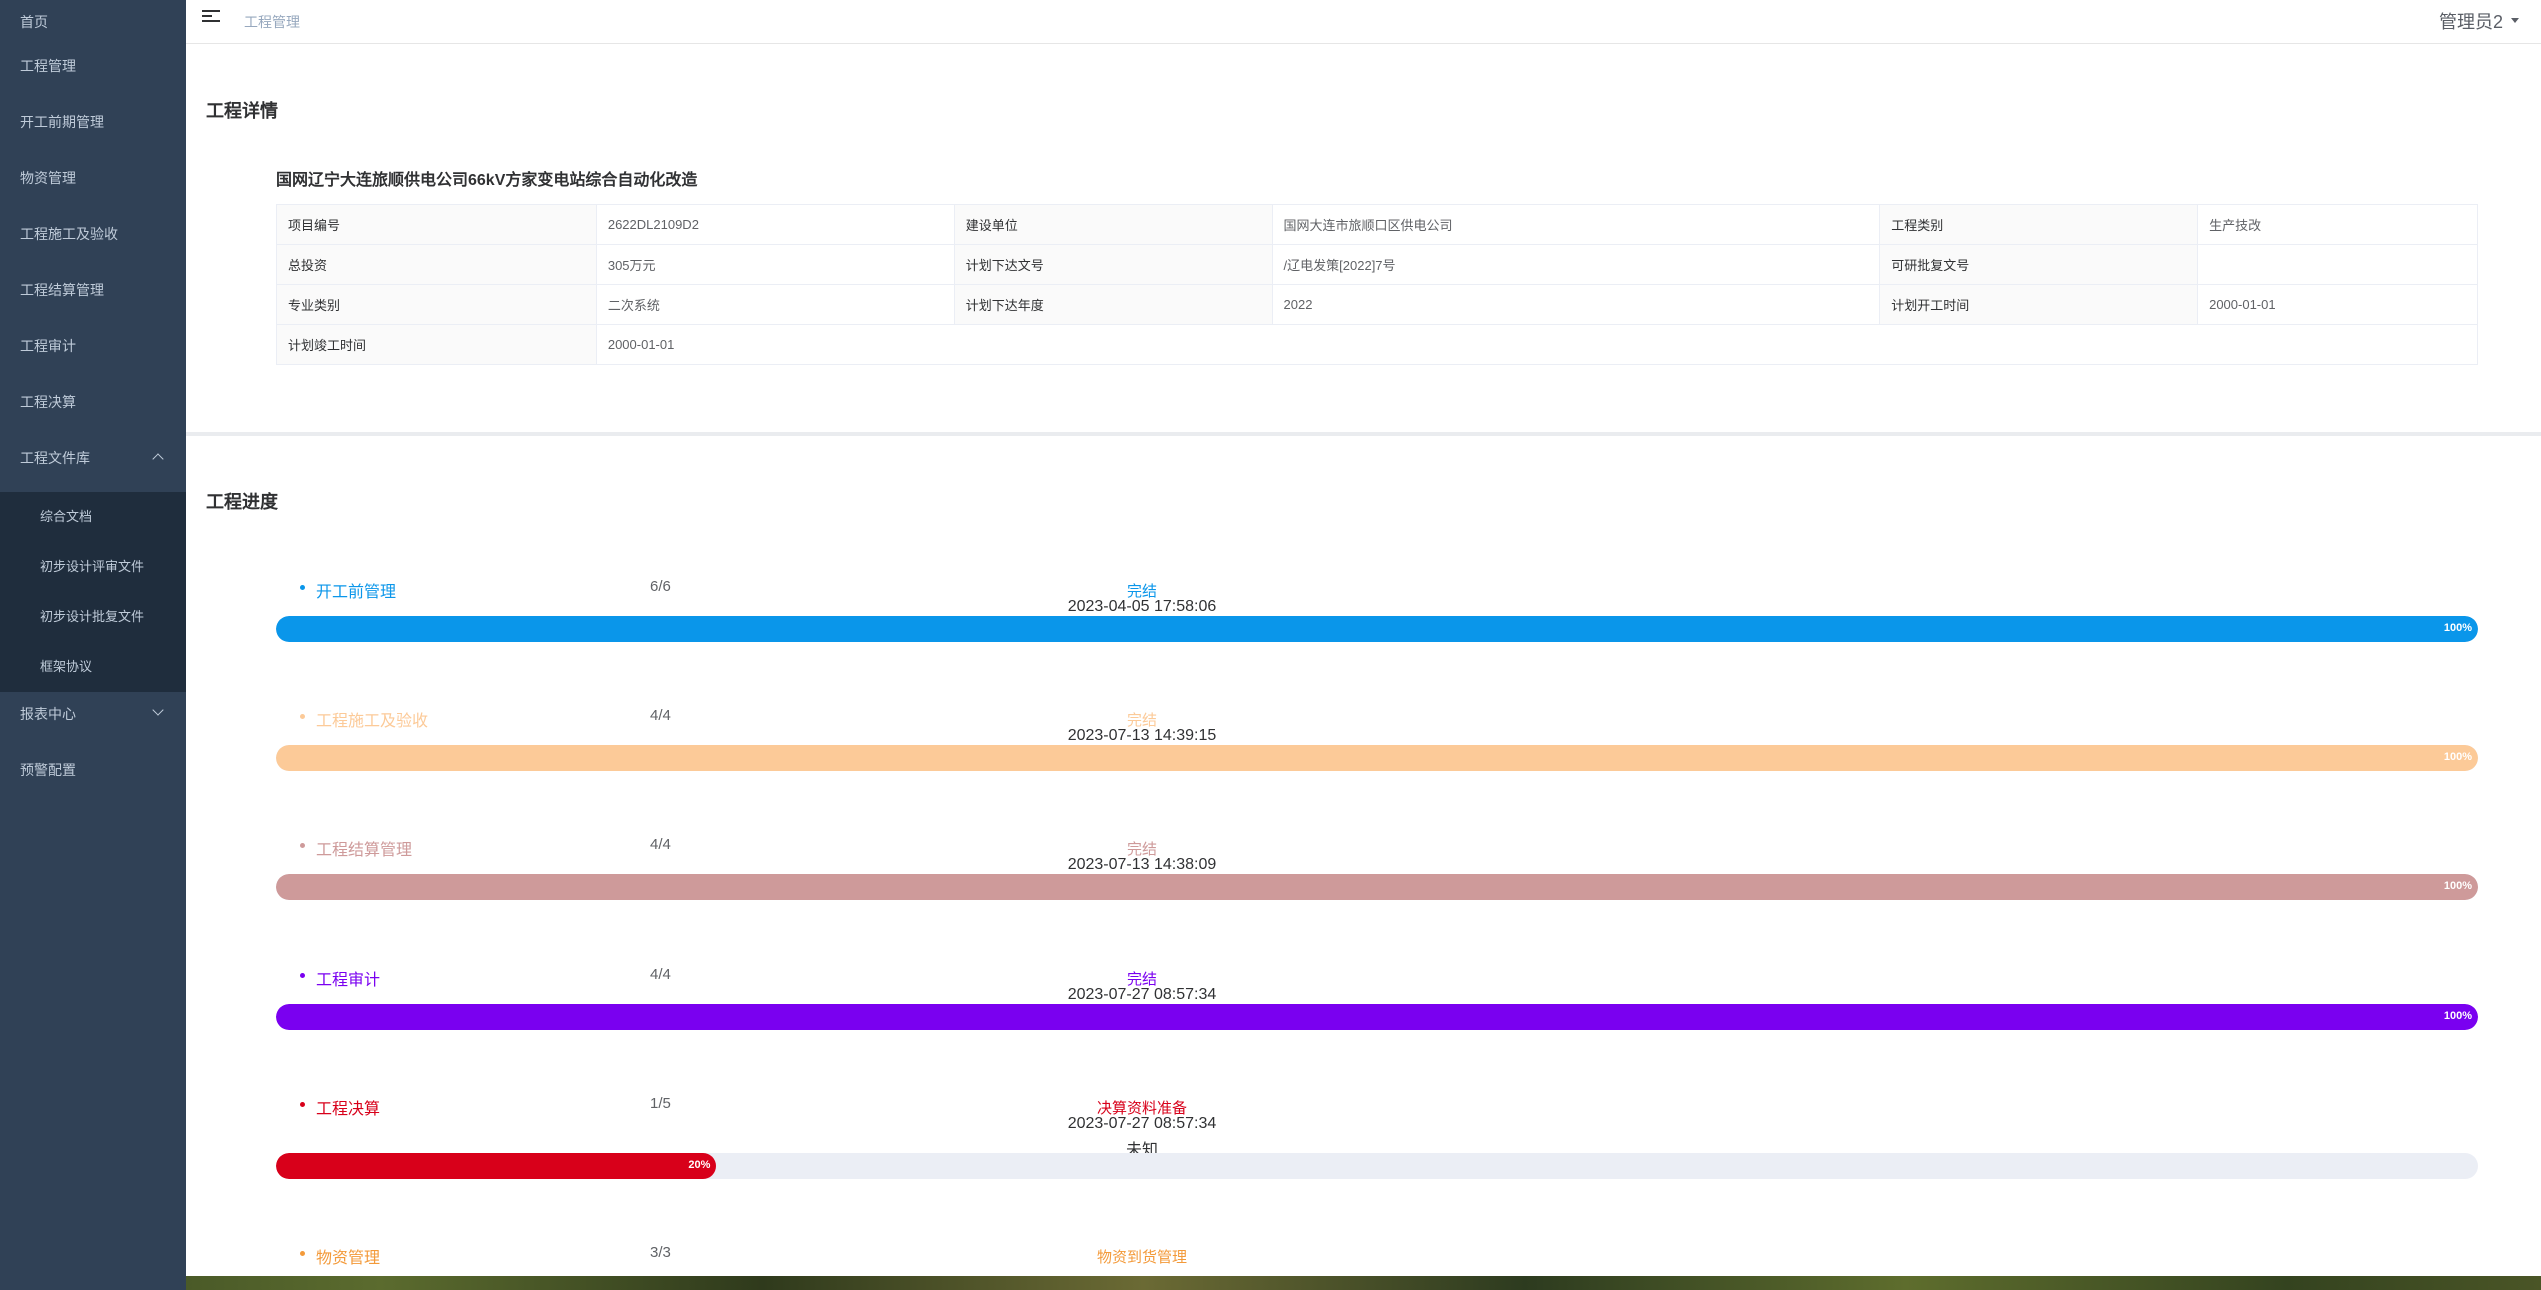 This screenshot has width=2541, height=1290. Describe the element at coordinates (93, 464) in the screenshot. I see `sidebar-item-file-library: 工程文件库` at that location.